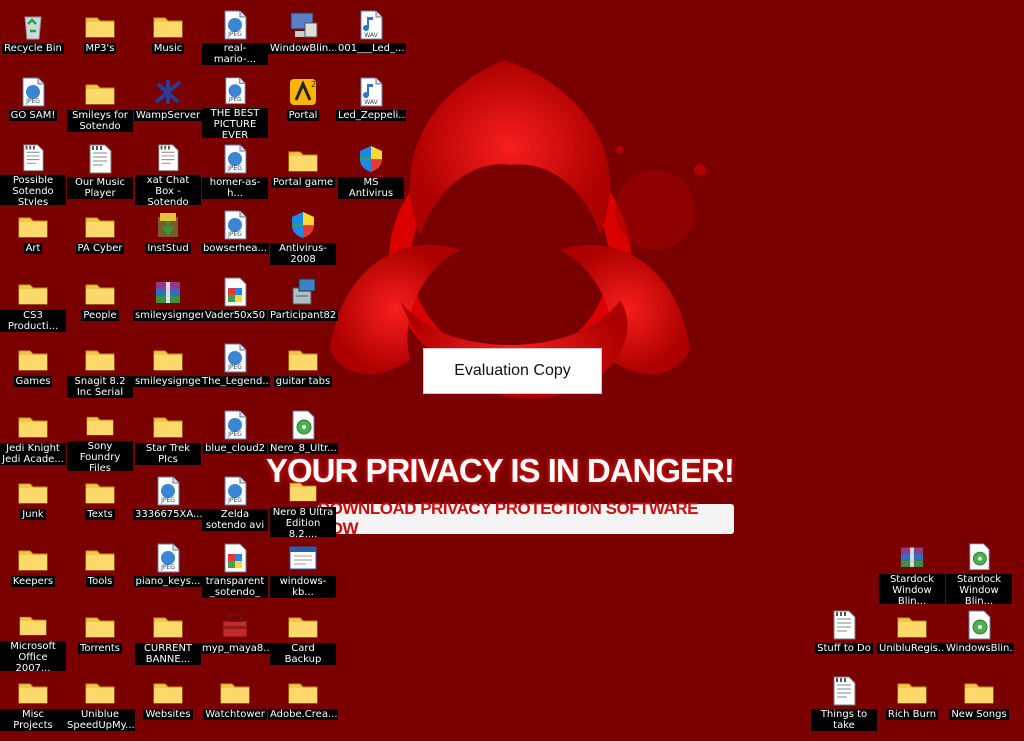 This screenshot has width=1024, height=741. Describe the element at coordinates (33, 28) in the screenshot. I see `recycle-bin-icon` at that location.